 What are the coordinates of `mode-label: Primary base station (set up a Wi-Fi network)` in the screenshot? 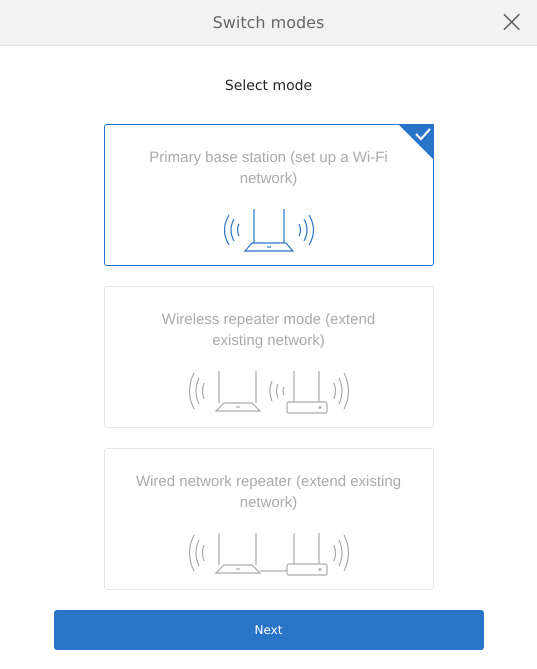 It's located at (268, 168).